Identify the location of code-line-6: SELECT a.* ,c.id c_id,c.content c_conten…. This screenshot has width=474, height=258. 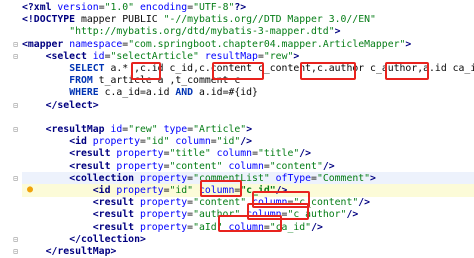
(248, 68).